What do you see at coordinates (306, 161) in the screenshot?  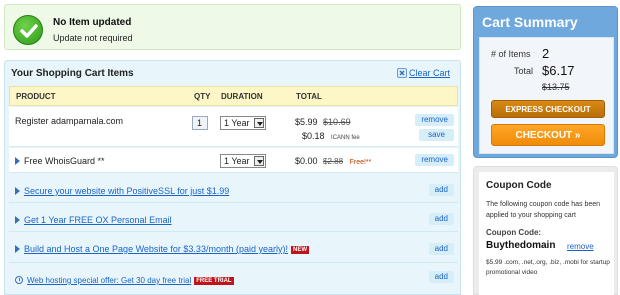 I see `price-value: $0.00` at bounding box center [306, 161].